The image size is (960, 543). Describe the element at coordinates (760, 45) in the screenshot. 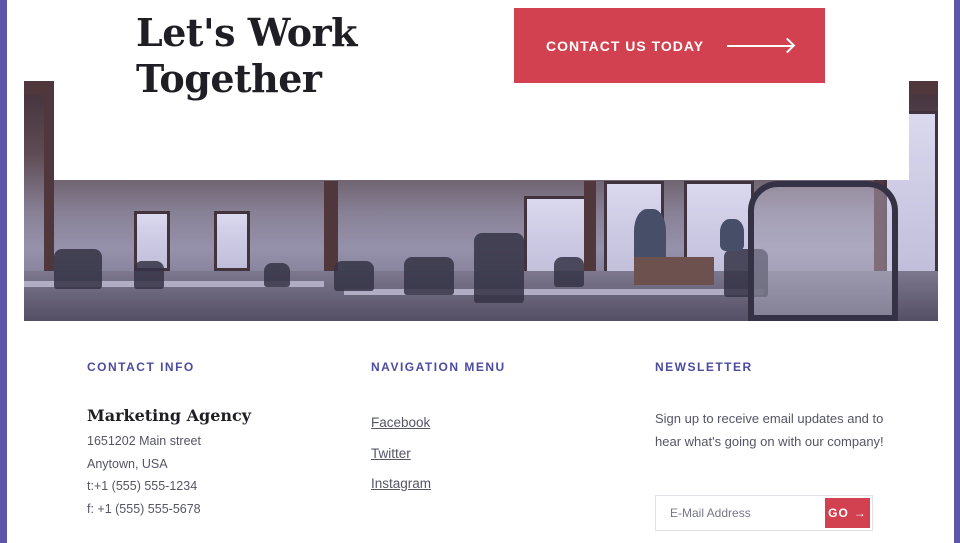

I see `arrow-right-icon` at that location.